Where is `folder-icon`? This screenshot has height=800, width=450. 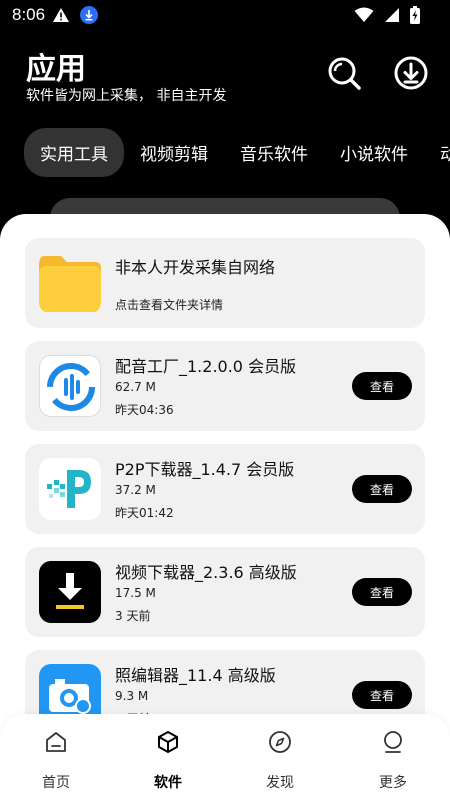 folder-icon is located at coordinates (70, 283).